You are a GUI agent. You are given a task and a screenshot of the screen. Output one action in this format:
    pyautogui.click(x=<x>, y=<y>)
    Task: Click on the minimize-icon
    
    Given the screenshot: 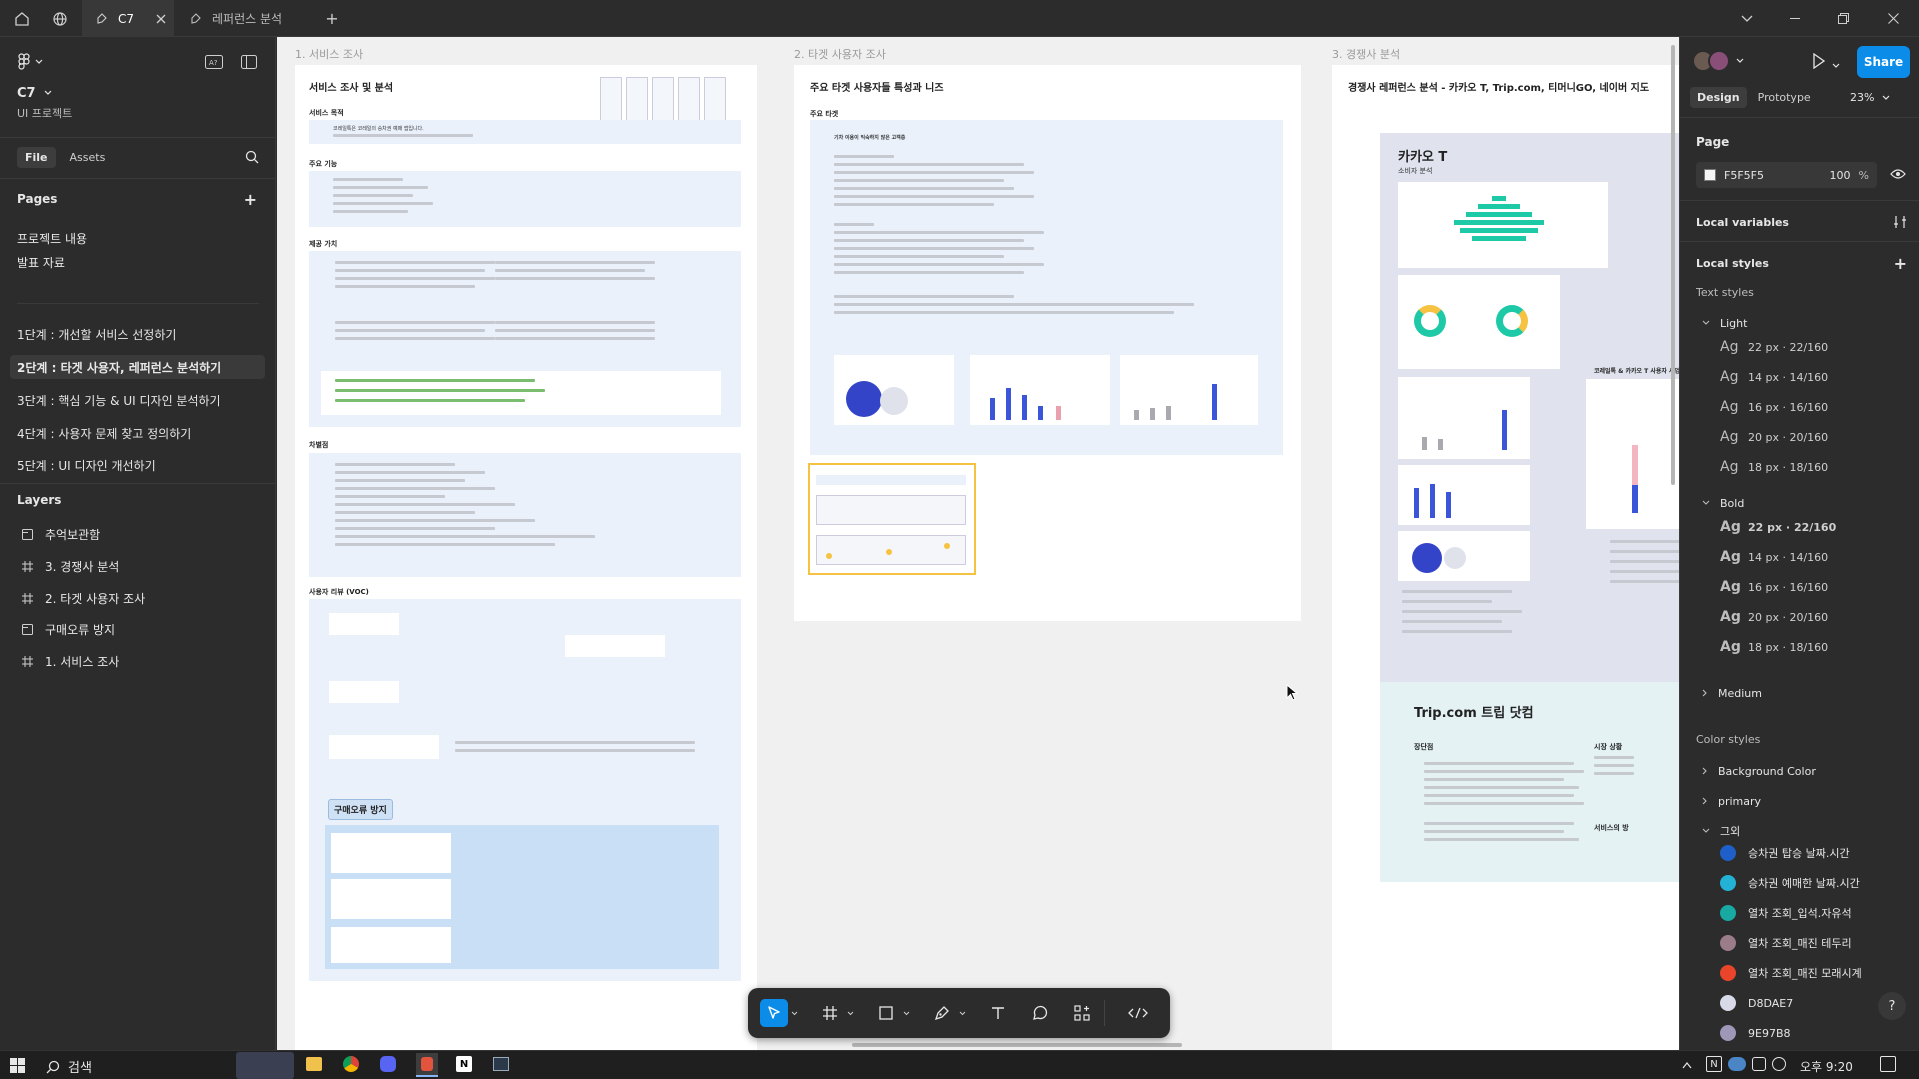 What is the action you would take?
    pyautogui.click(x=1795, y=18)
    